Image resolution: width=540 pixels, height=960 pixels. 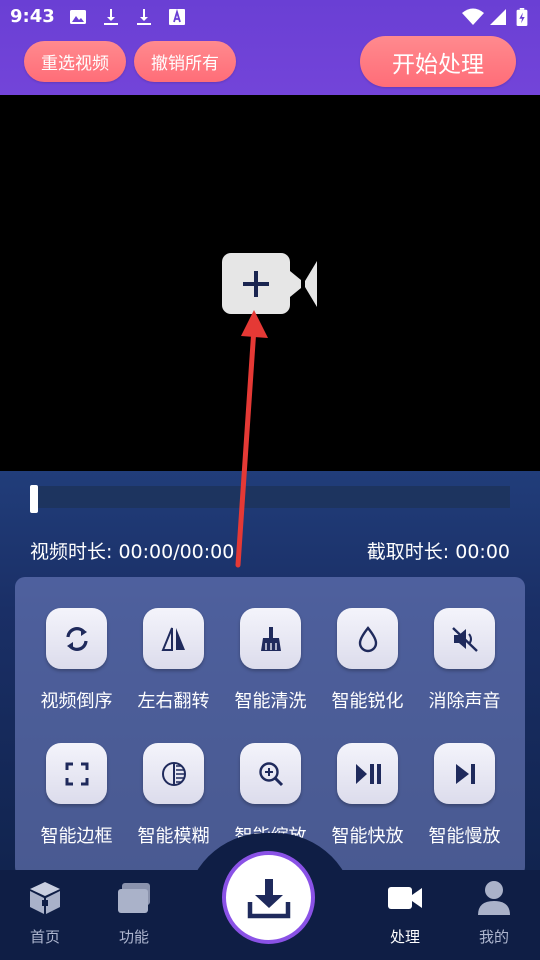 I want to click on battery-icon, so click(x=522, y=17).